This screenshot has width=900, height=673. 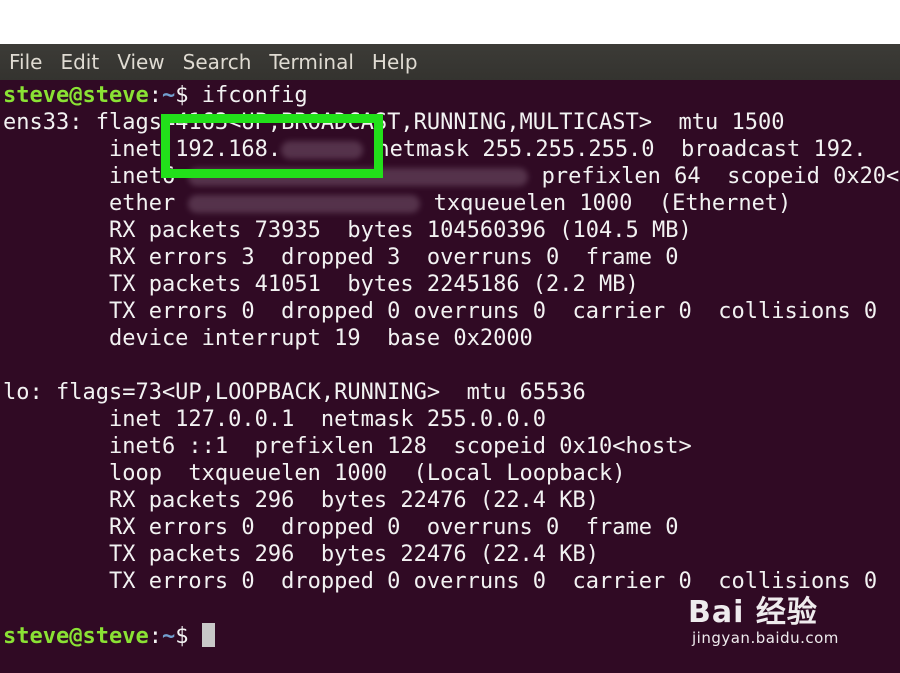 What do you see at coordinates (311, 62) in the screenshot?
I see `menu-terminal: Terminal` at bounding box center [311, 62].